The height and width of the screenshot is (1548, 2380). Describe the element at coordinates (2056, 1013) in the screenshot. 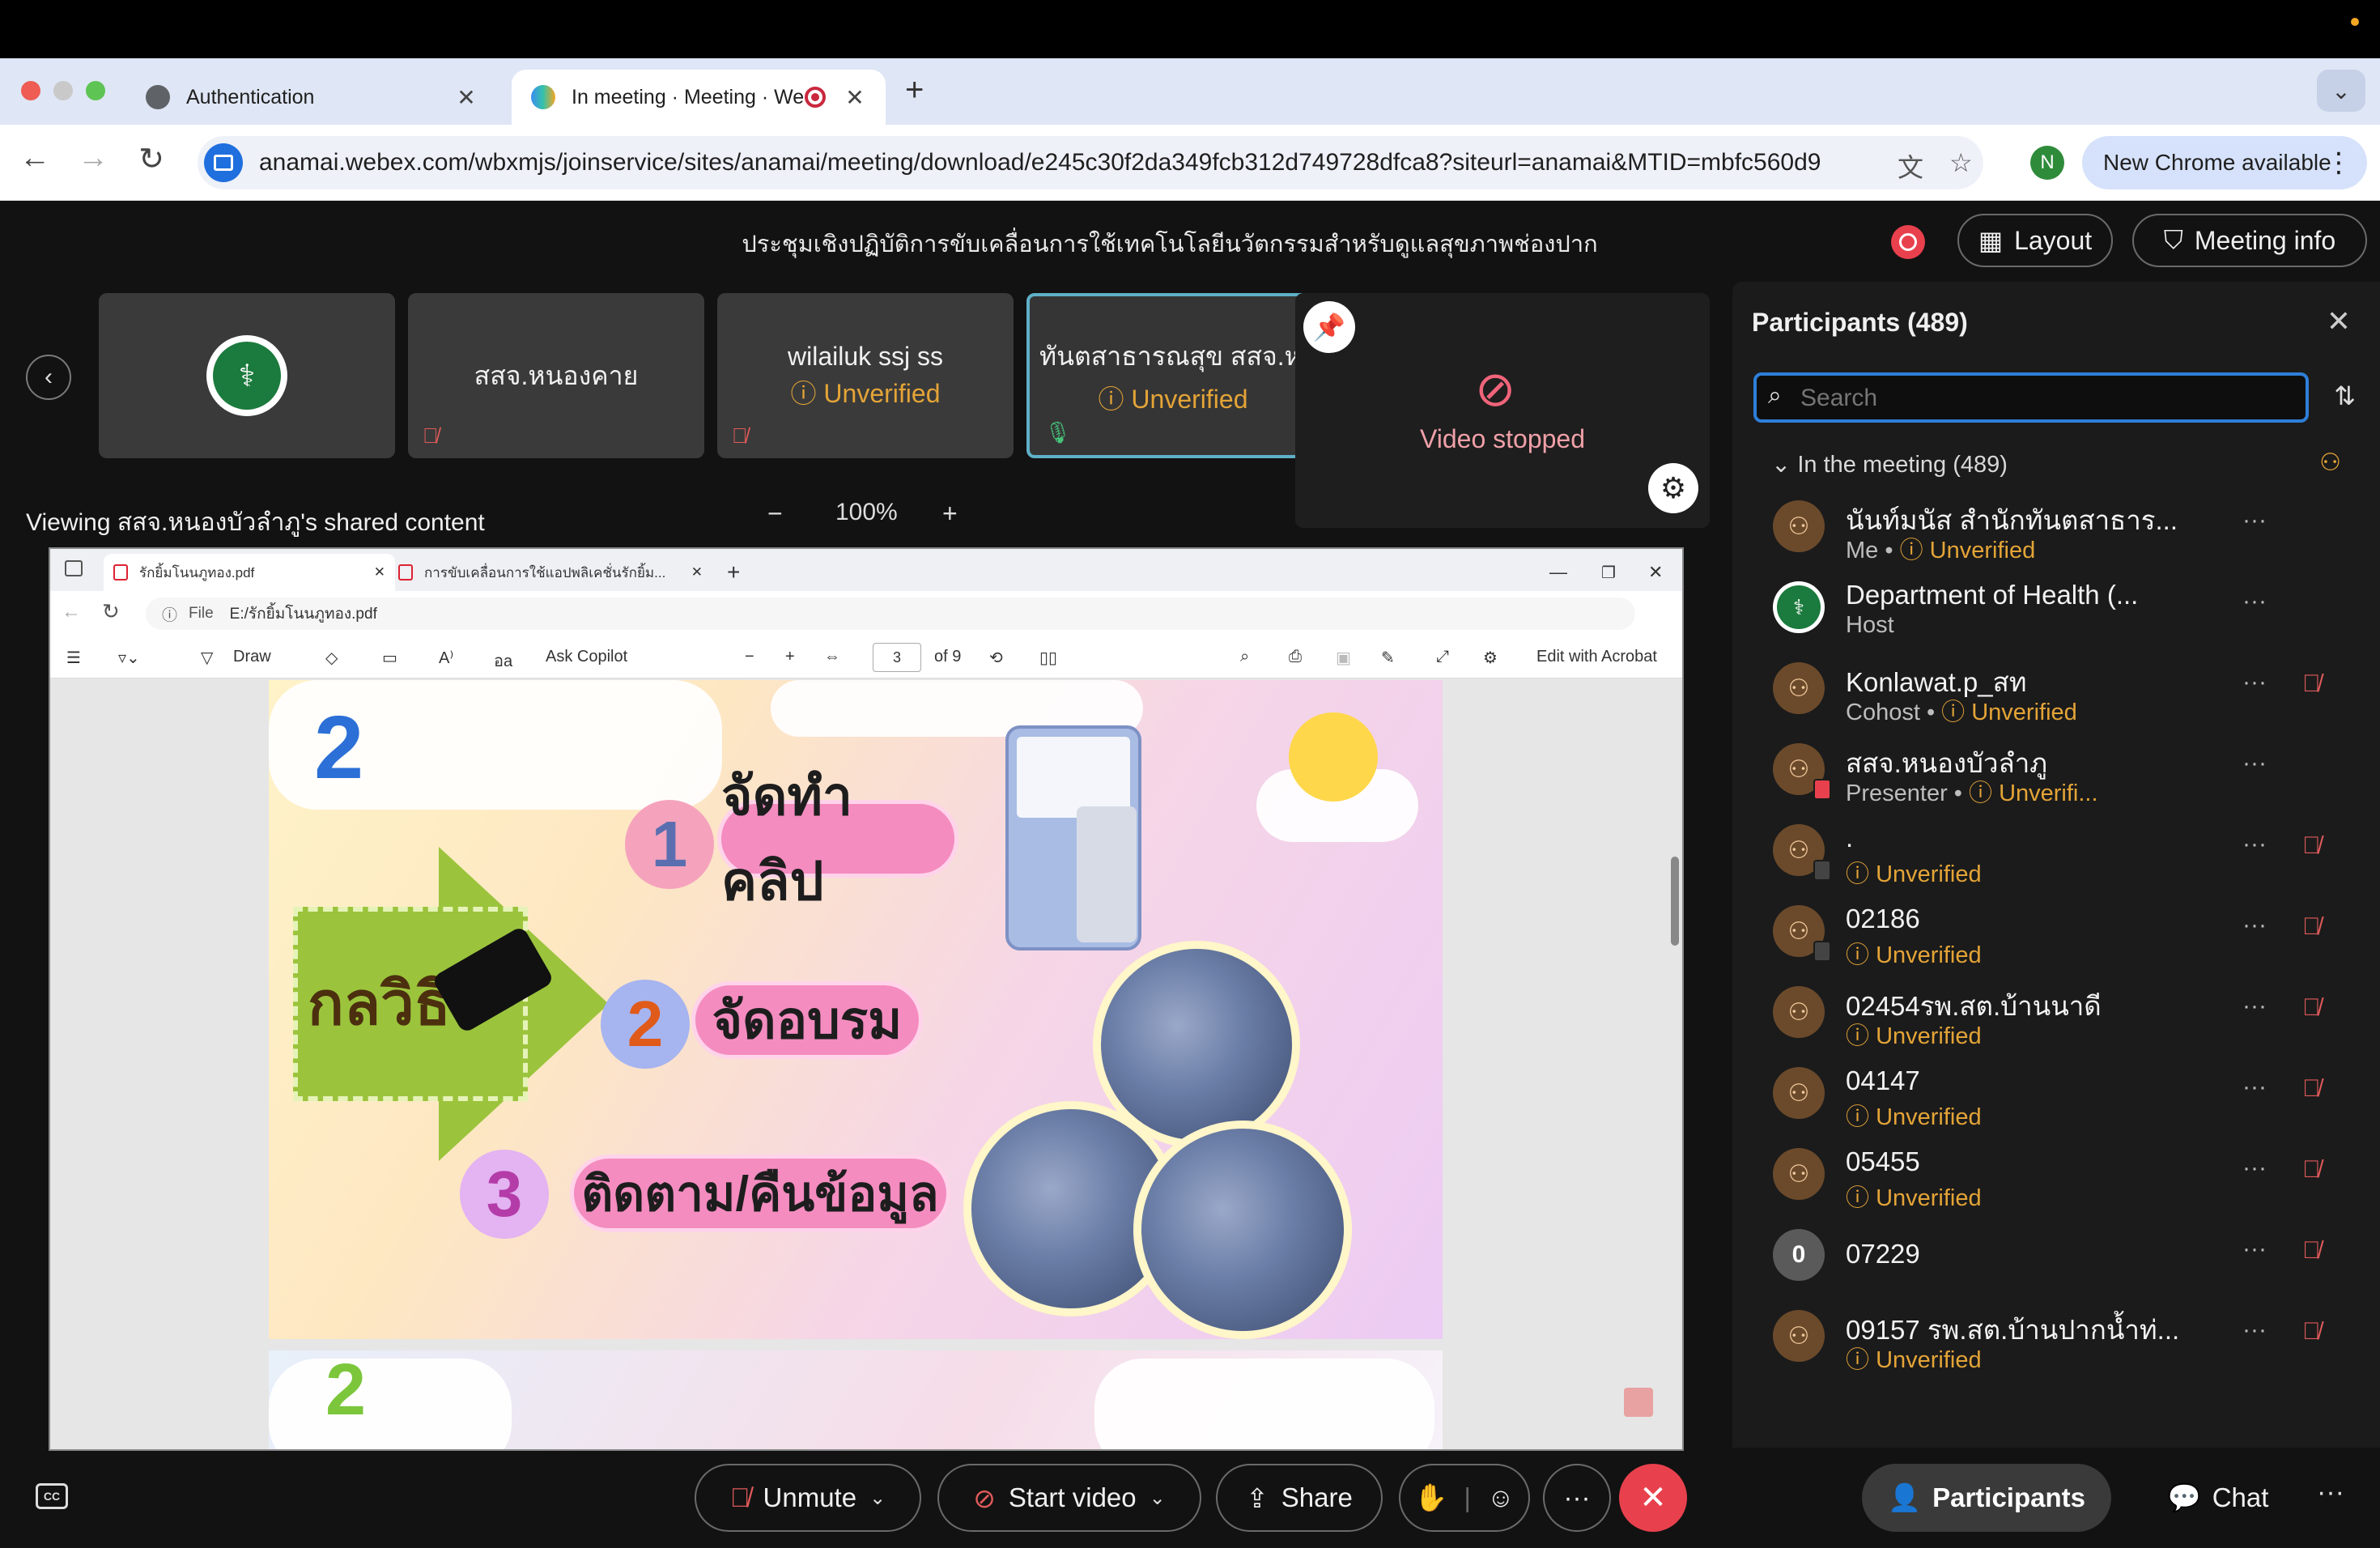

I see `participant-row: ⚇ 02454รพ.สต.บ้านนาดี ⓘ Unverified ··· 🎙̸` at that location.